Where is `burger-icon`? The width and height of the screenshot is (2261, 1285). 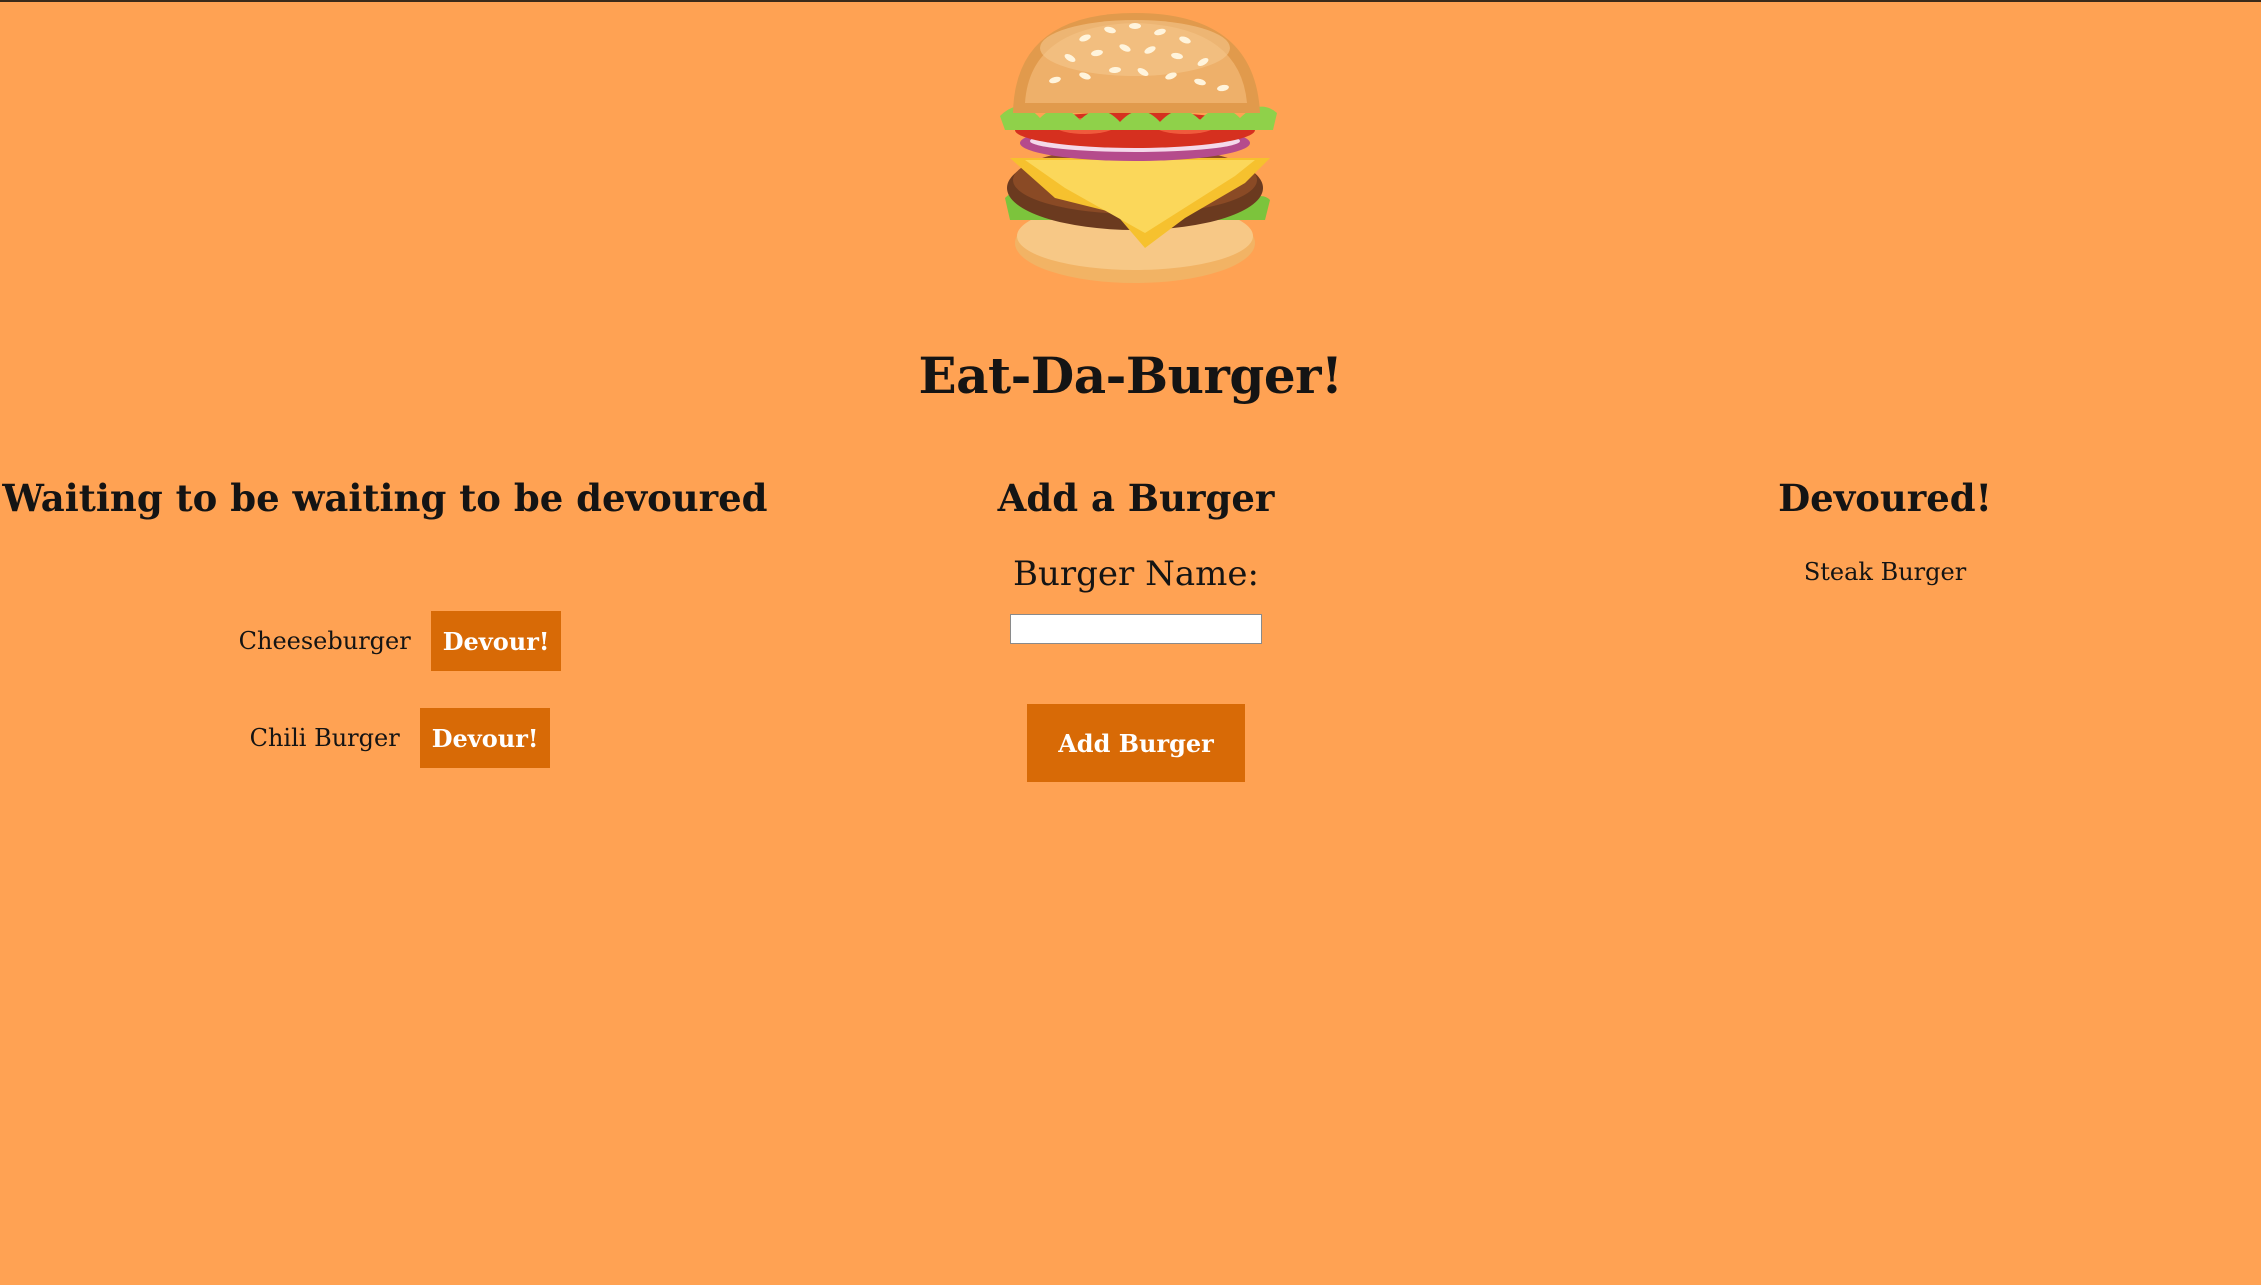 burger-icon is located at coordinates (1140, 148).